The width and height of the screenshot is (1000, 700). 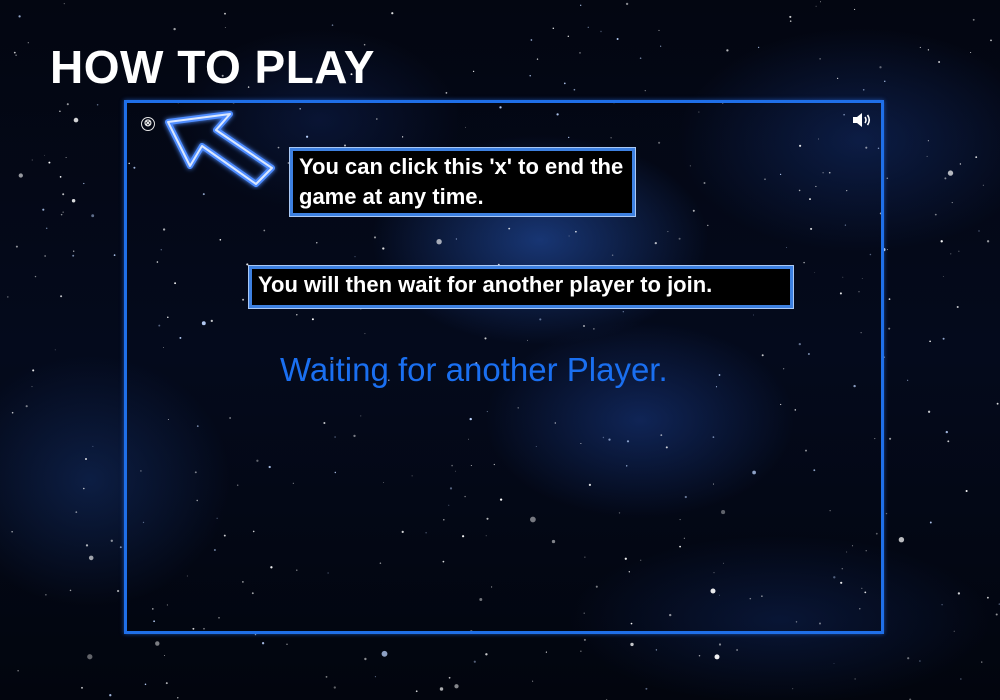 I want to click on close-icon: ⊗, so click(x=148, y=124).